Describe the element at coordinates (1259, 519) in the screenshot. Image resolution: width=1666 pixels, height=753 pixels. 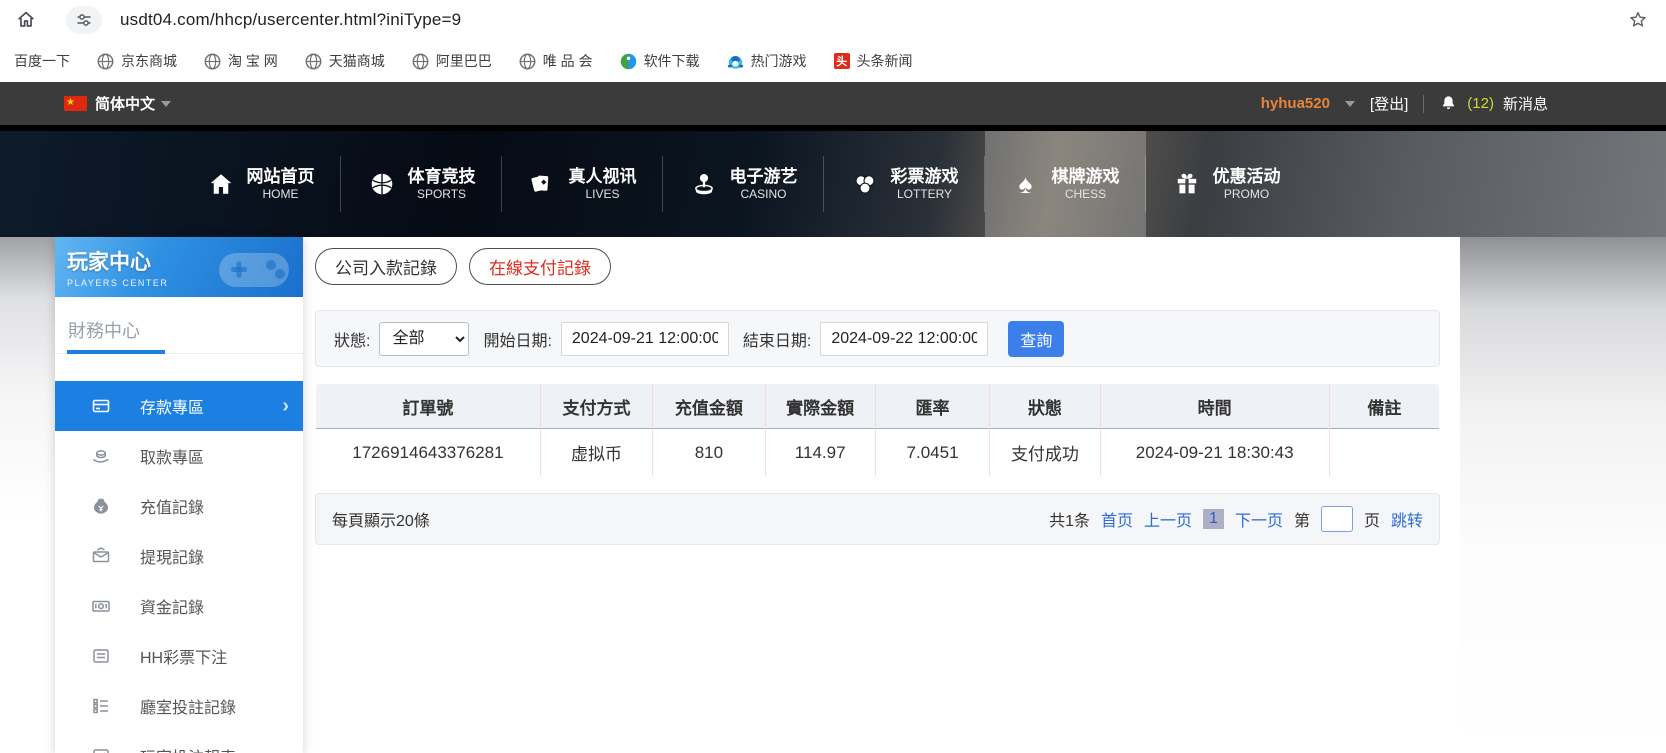
I see `next-page-link: 下一页` at that location.